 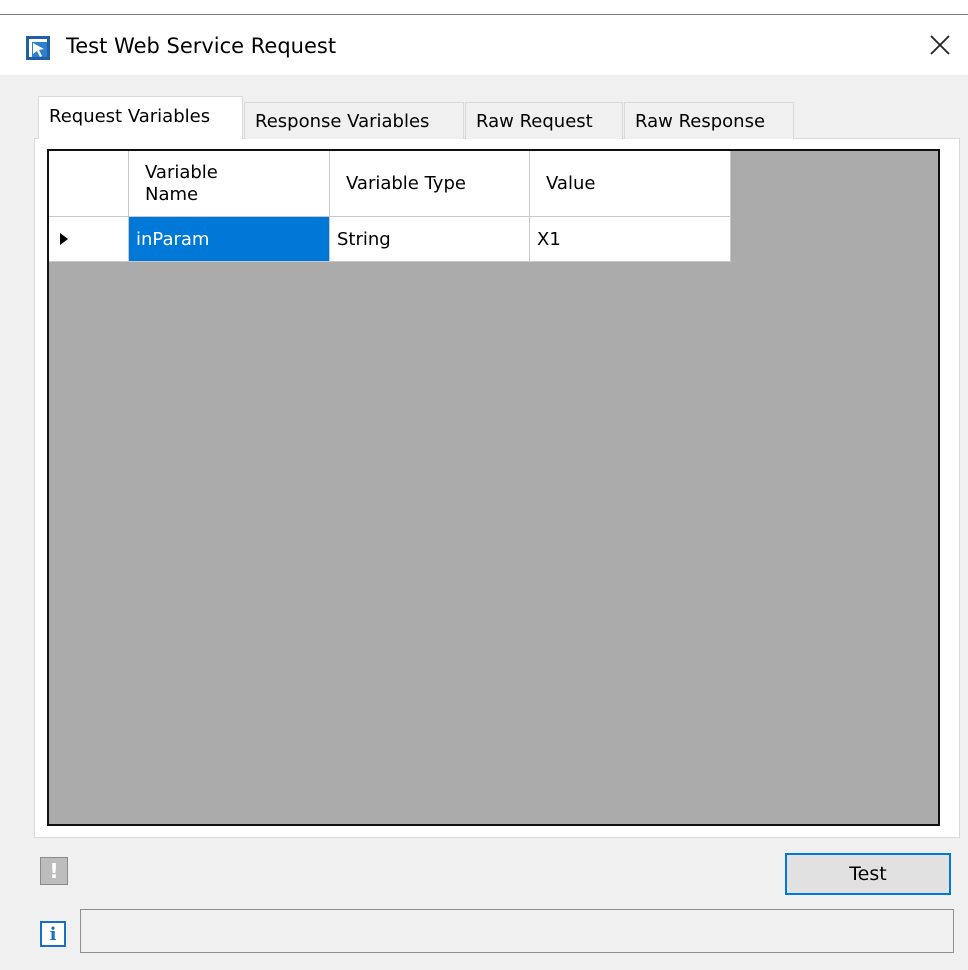 What do you see at coordinates (64, 239) in the screenshot?
I see `triangle-right-icon` at bounding box center [64, 239].